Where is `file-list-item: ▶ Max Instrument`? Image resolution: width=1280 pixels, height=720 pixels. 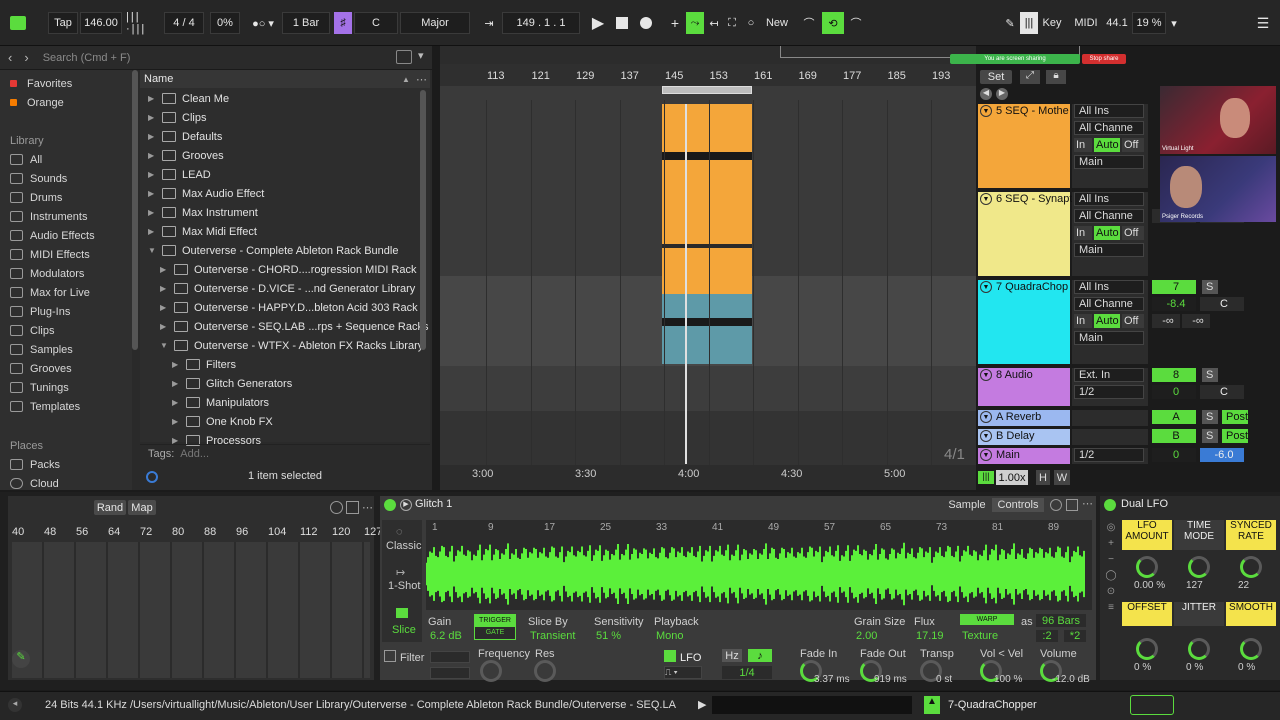 file-list-item: ▶ Max Instrument is located at coordinates (203, 212).